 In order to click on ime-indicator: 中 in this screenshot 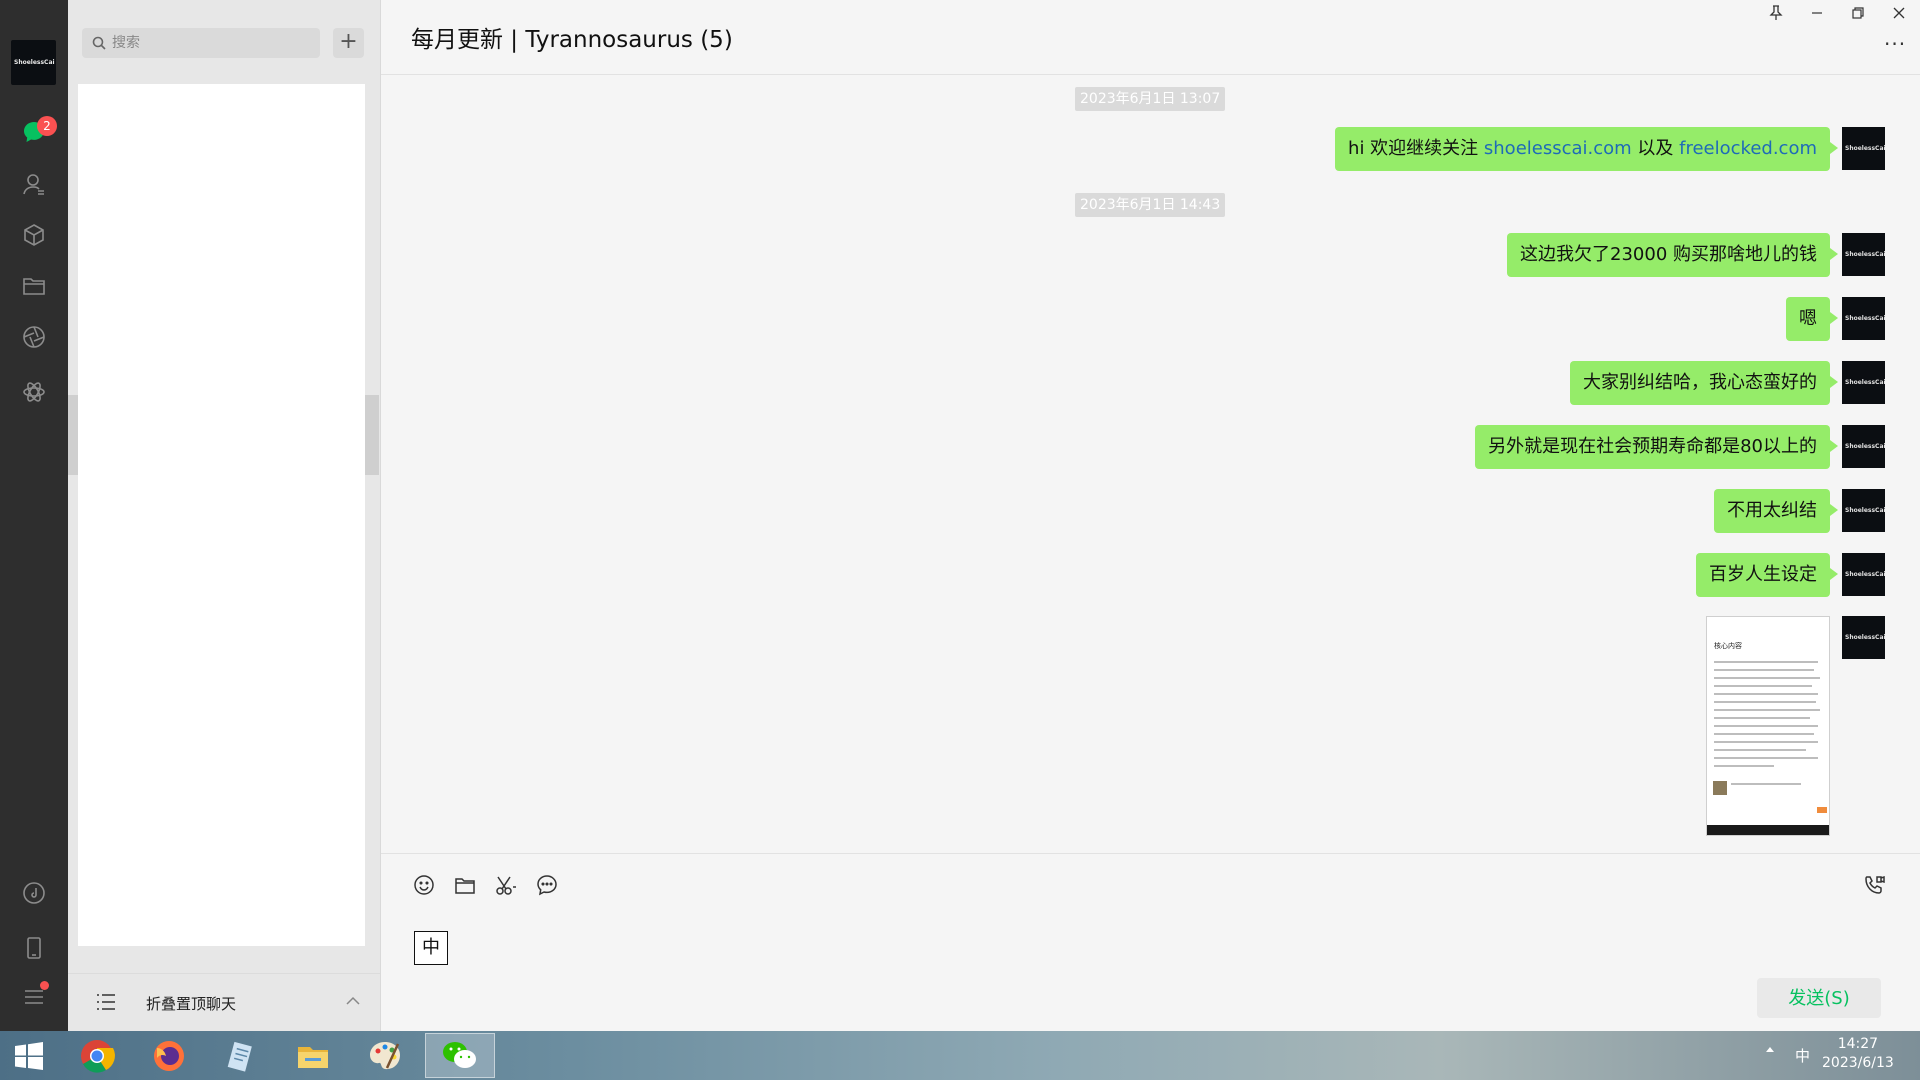, I will do `click(431, 948)`.